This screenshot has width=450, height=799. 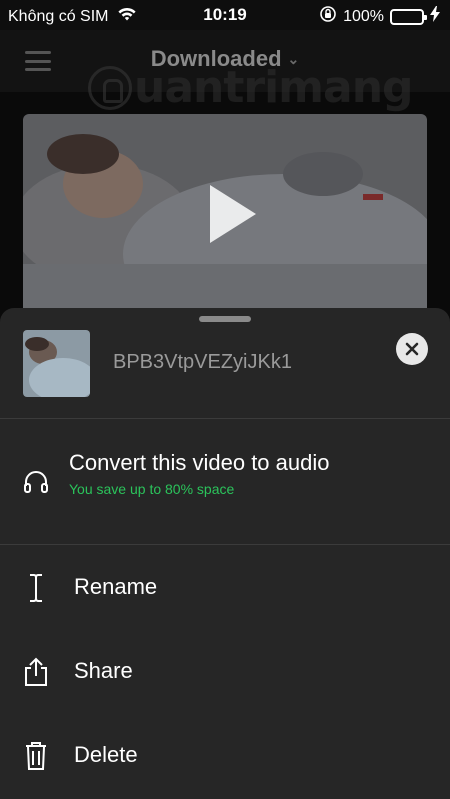 I want to click on sheet-video-thumbnail, so click(x=56, y=363).